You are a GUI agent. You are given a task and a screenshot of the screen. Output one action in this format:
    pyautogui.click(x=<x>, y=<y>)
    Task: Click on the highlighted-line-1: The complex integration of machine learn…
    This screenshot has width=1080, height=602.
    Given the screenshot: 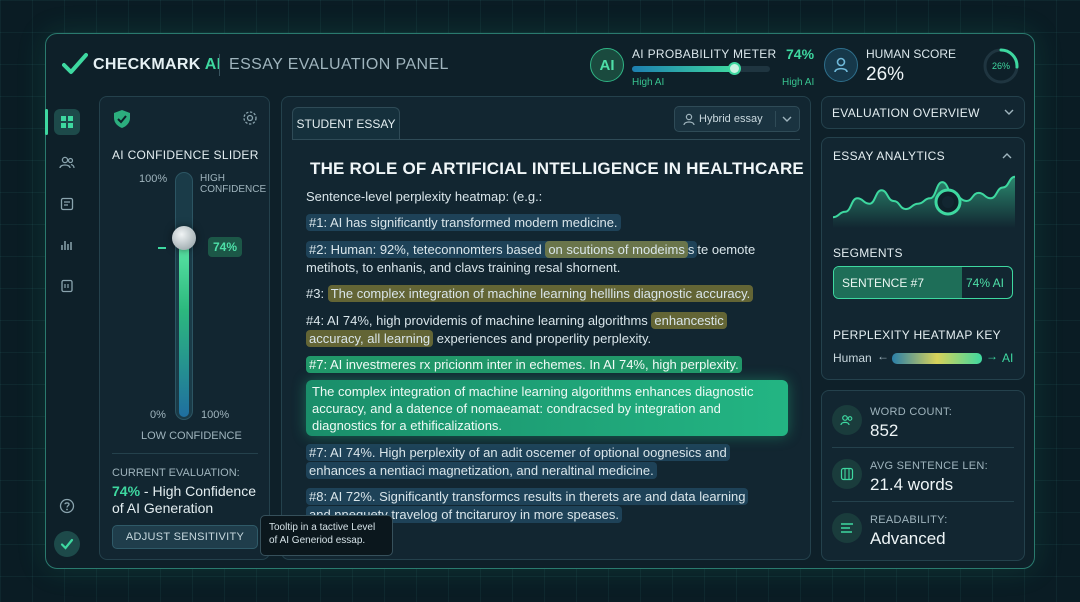 What is the action you would take?
    pyautogui.click(x=533, y=391)
    